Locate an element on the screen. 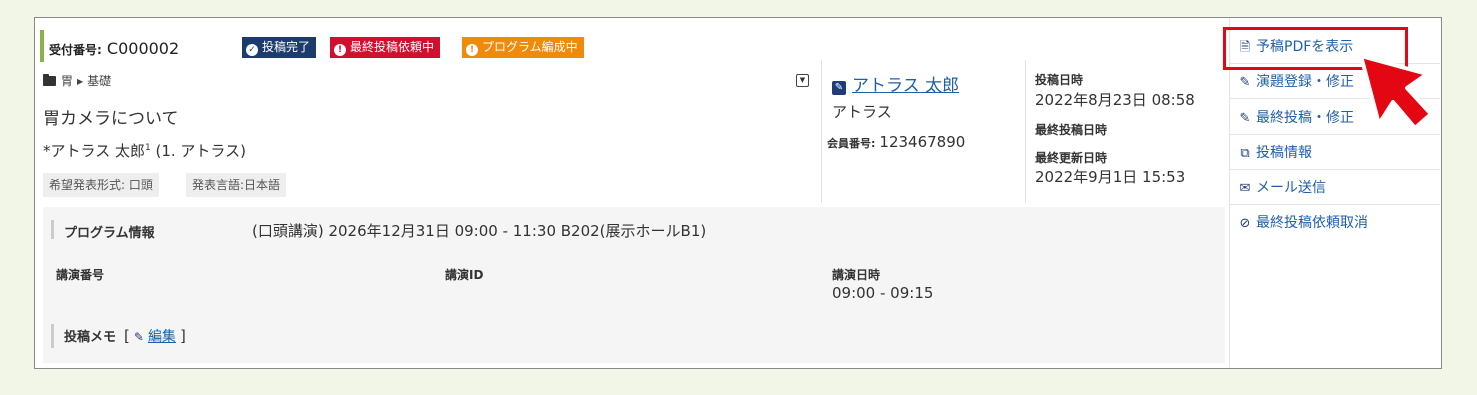 The image size is (1477, 395). ban-icon: ⊘ is located at coordinates (1245, 223).